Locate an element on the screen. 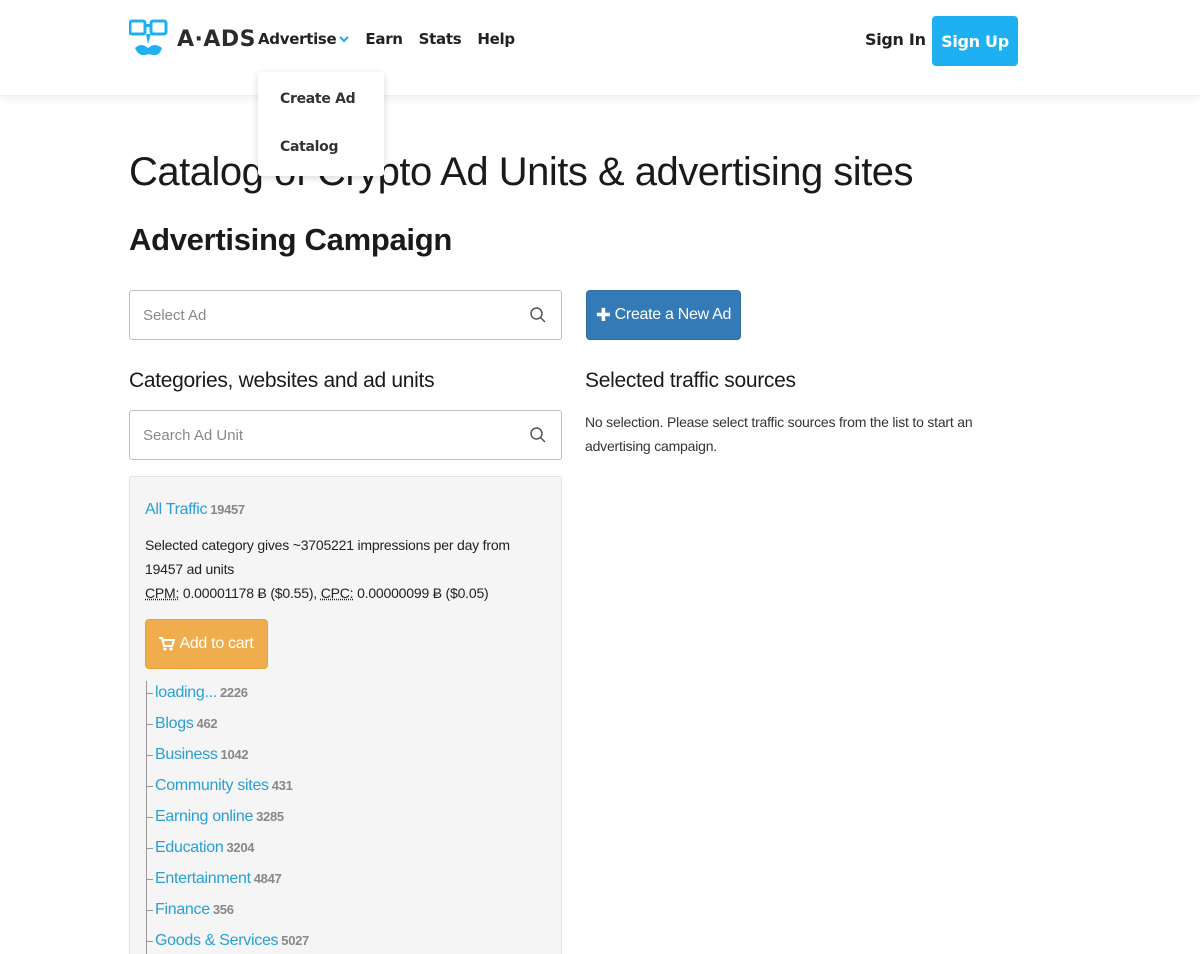 The image size is (1200, 954). add-to-cart-button: Add to cart is located at coordinates (206, 644).